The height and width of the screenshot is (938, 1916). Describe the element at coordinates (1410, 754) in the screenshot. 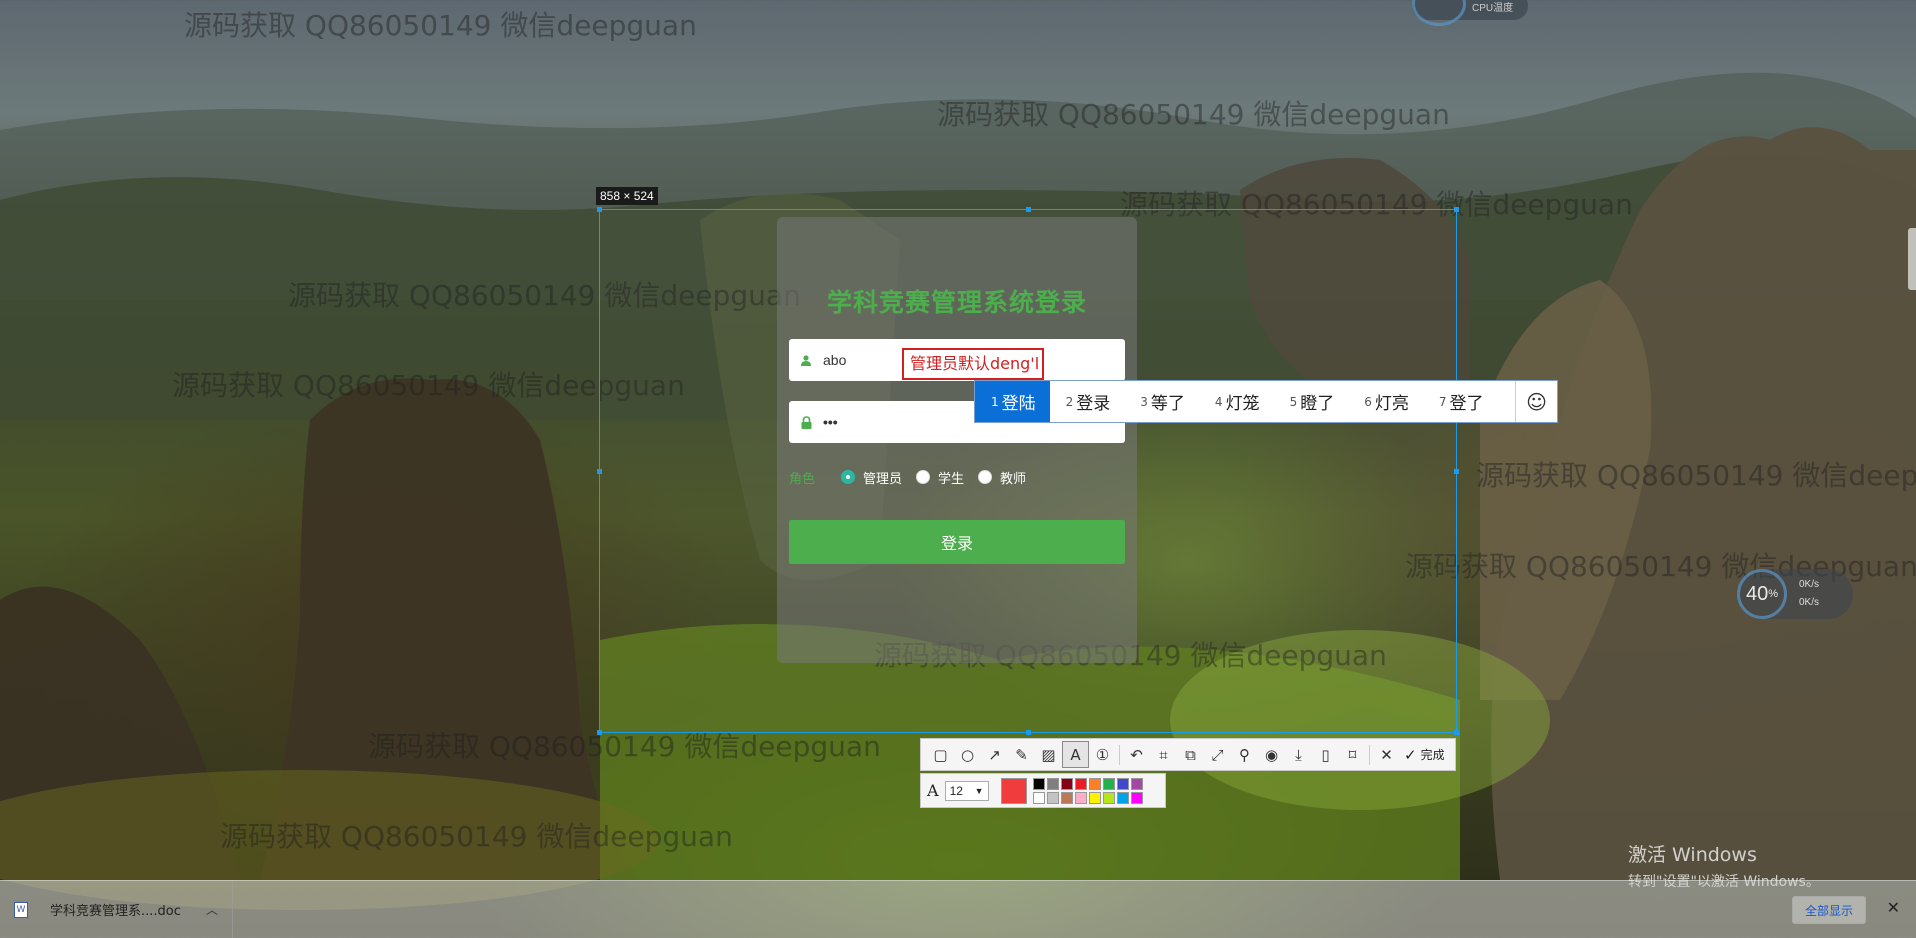

I see `check-icon: ✓` at that location.